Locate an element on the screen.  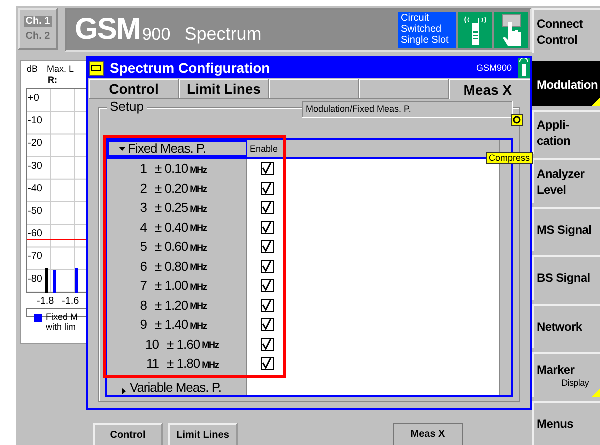
row-number: 9 is located at coordinates (143, 324).